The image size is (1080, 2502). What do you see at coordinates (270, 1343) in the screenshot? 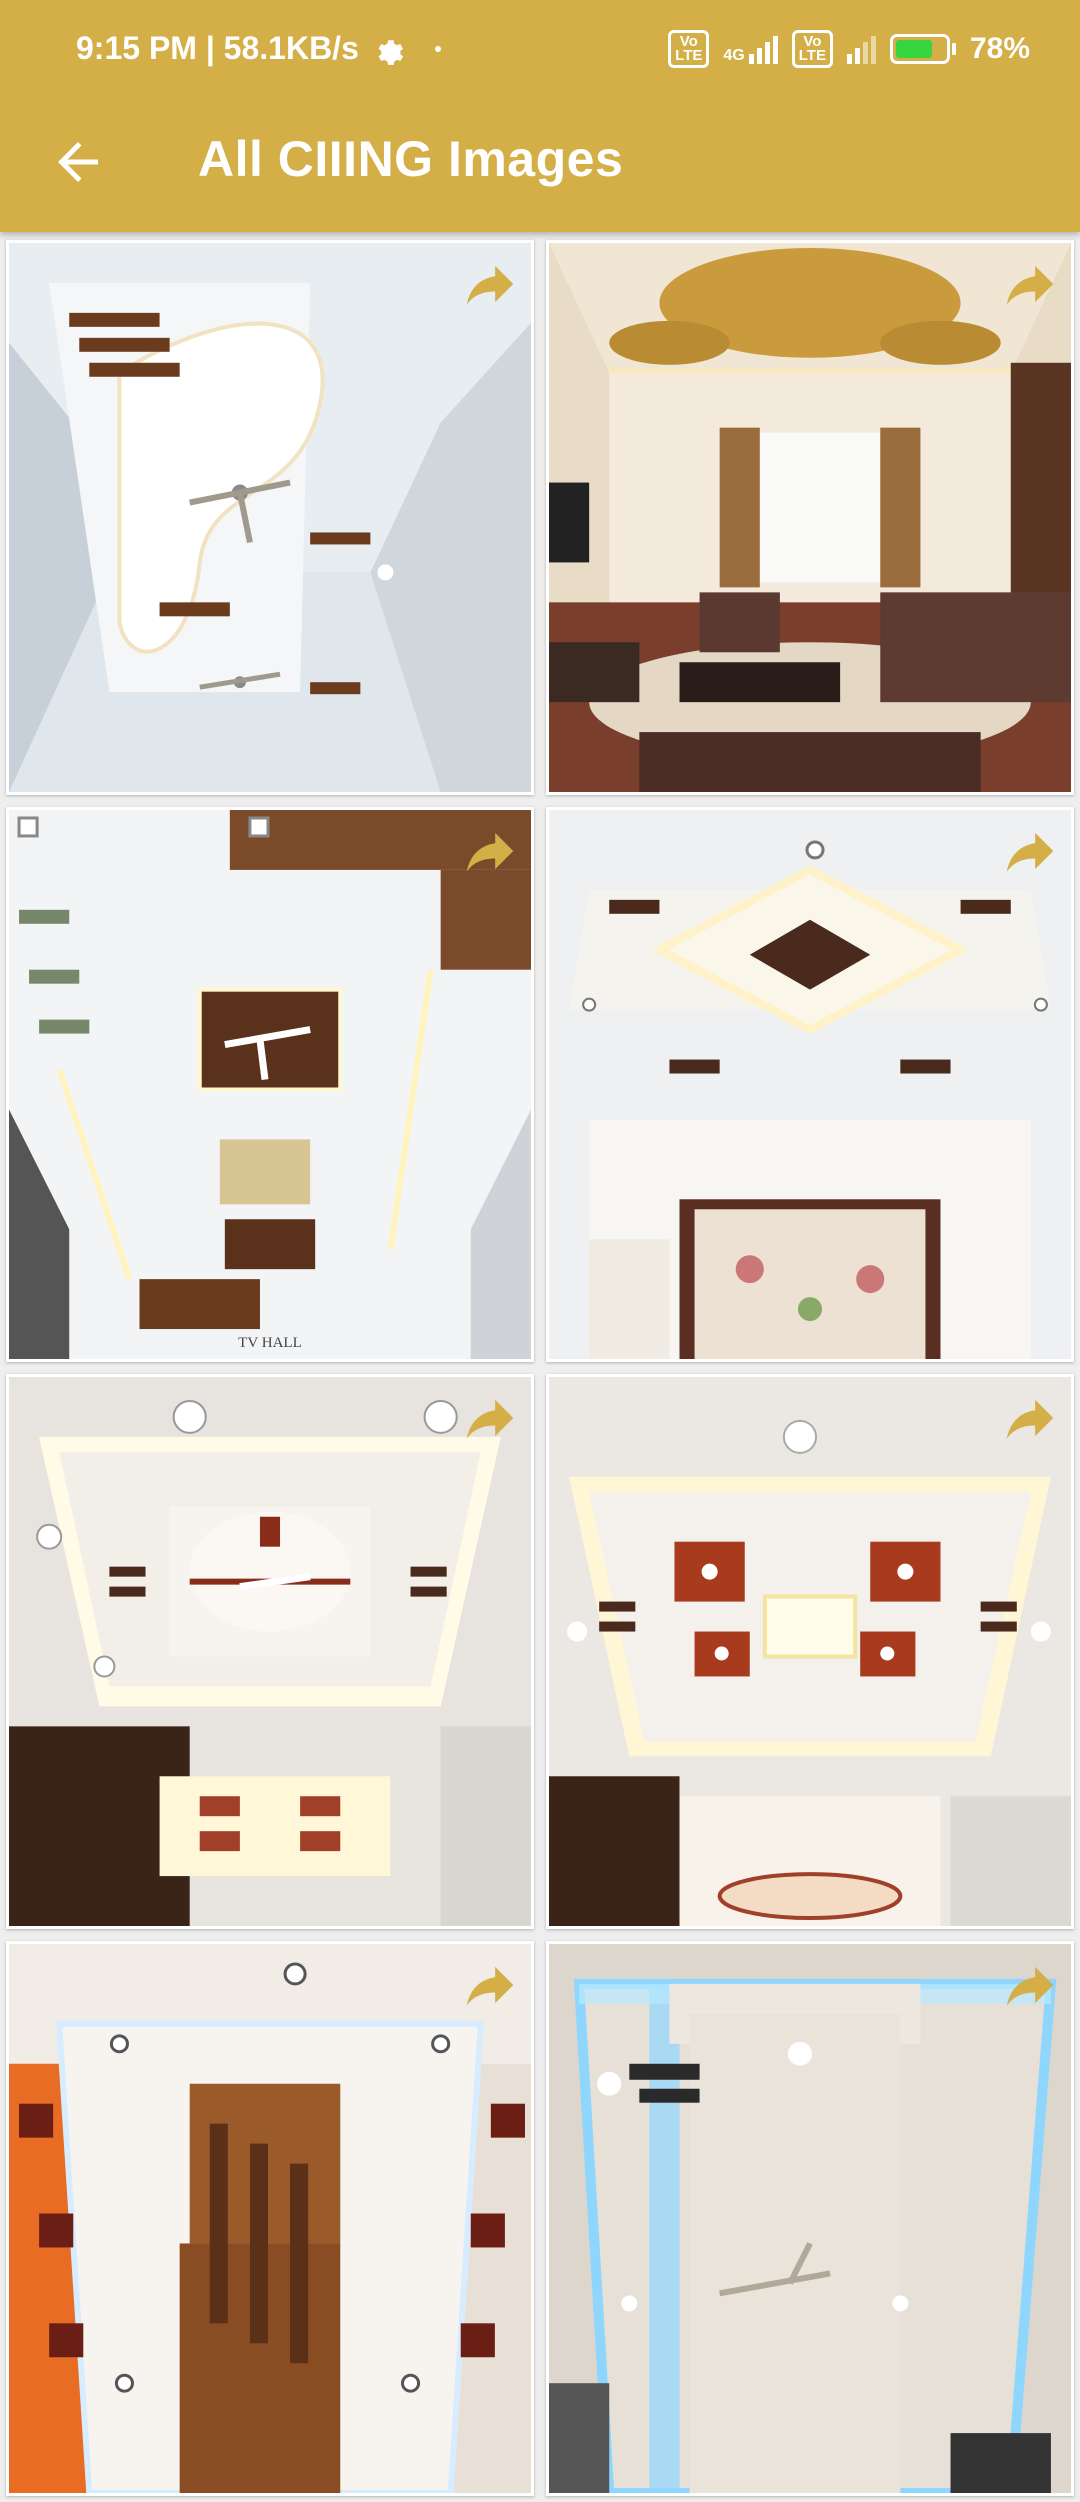
I see `image-caption-tv-hall: TV HALL` at bounding box center [270, 1343].